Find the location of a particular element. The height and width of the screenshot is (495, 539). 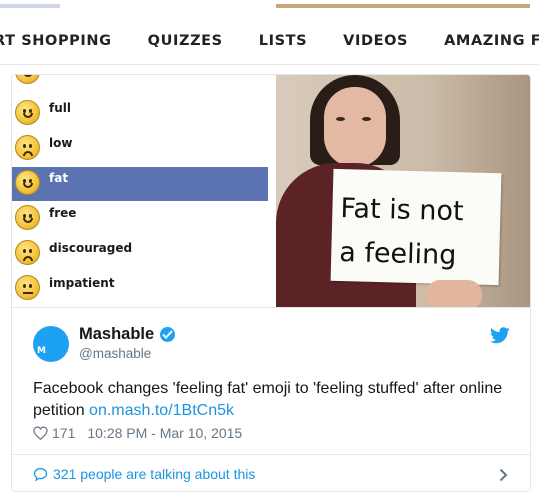

avatar: M is located at coordinates (51, 344).